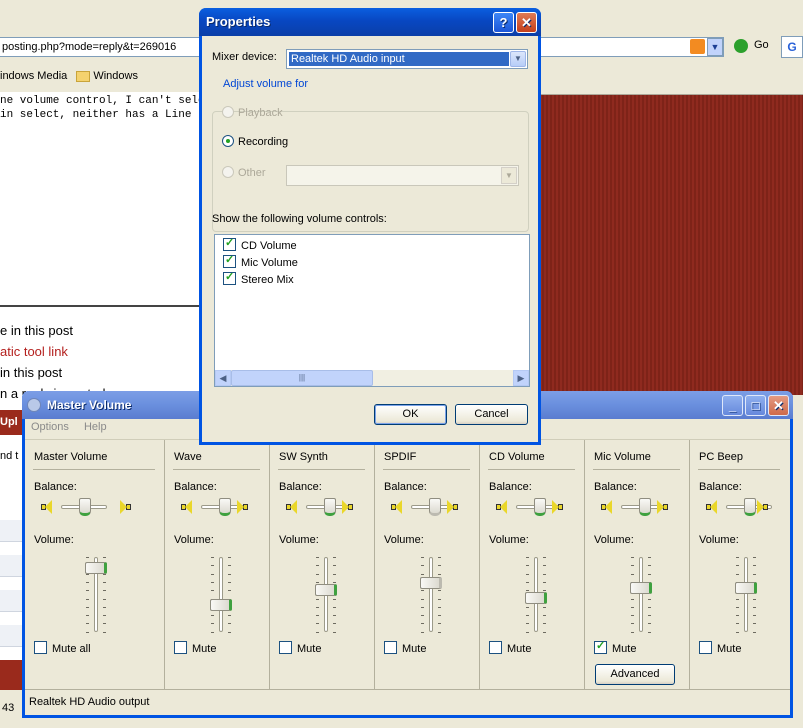  Describe the element at coordinates (715, 47) in the screenshot. I see `address-dropdown-icon: ▼` at that location.